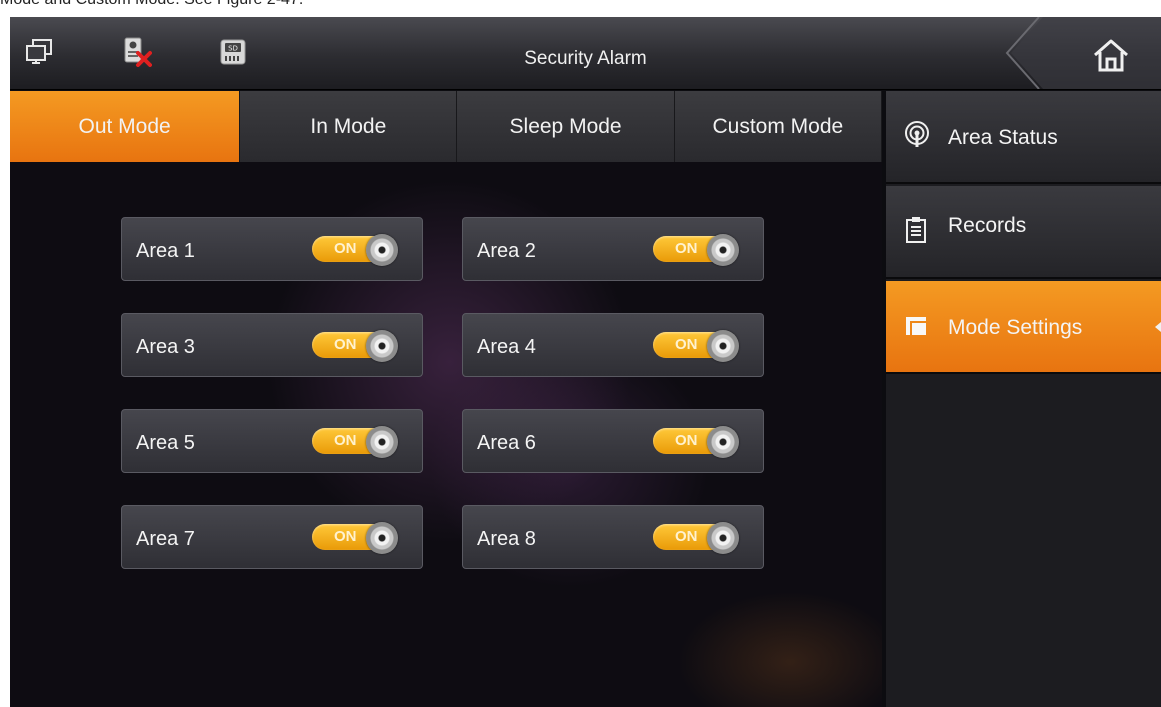  I want to click on page-title: Security Alarm, so click(585, 58).